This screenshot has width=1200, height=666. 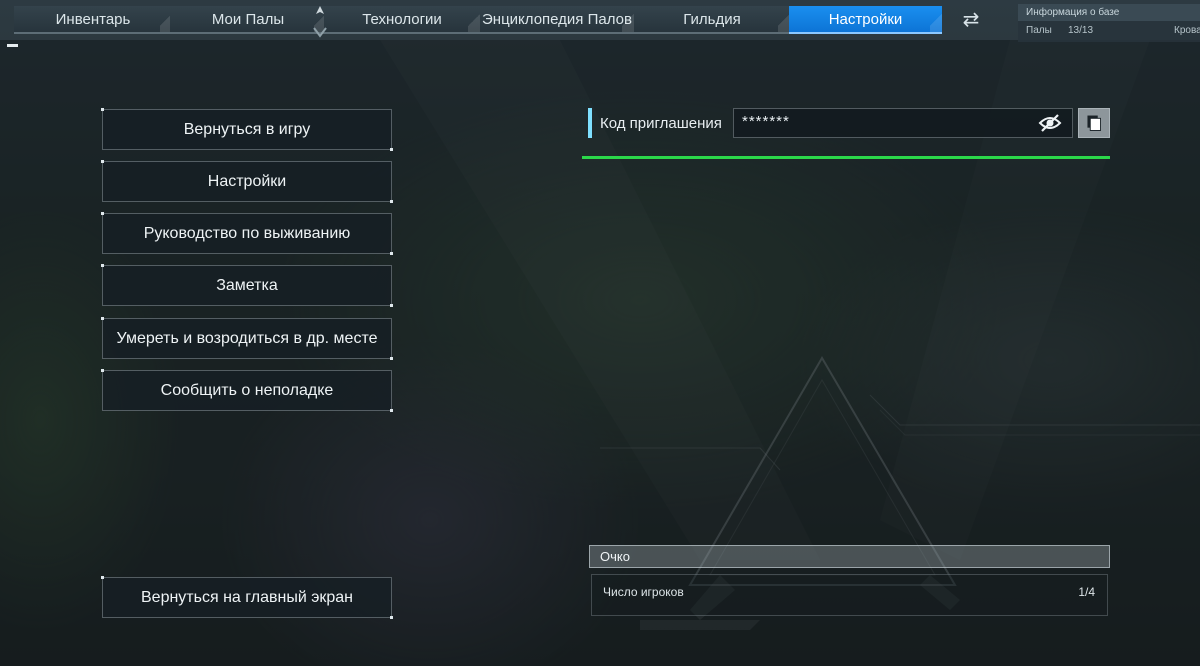 I want to click on players-count-row: Число игроков 1/4, so click(x=849, y=595).